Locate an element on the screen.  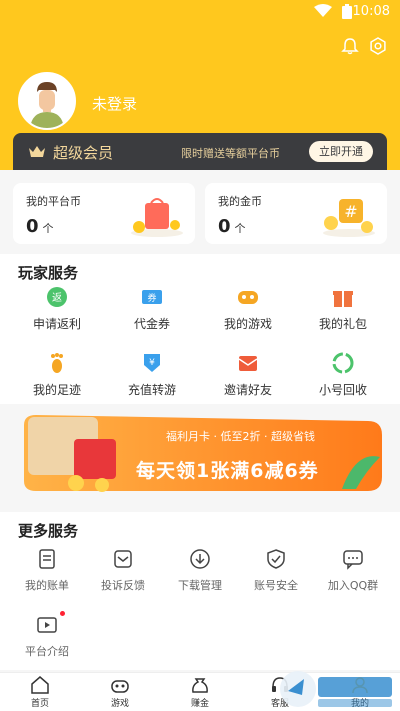
bell-icon is located at coordinates (350, 46).